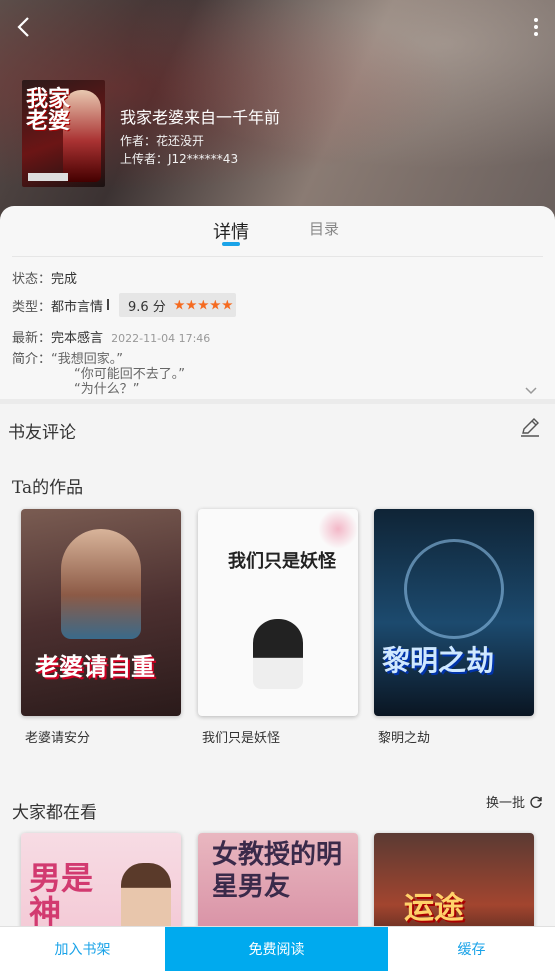  Describe the element at coordinates (531, 391) in the screenshot. I see `chevron-down-icon` at that location.